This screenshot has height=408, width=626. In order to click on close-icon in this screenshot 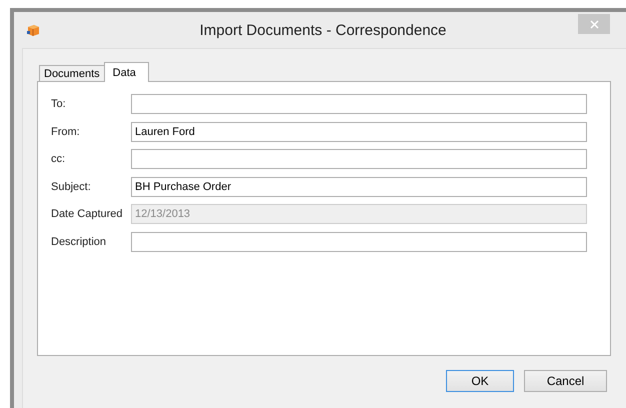, I will do `click(594, 24)`.